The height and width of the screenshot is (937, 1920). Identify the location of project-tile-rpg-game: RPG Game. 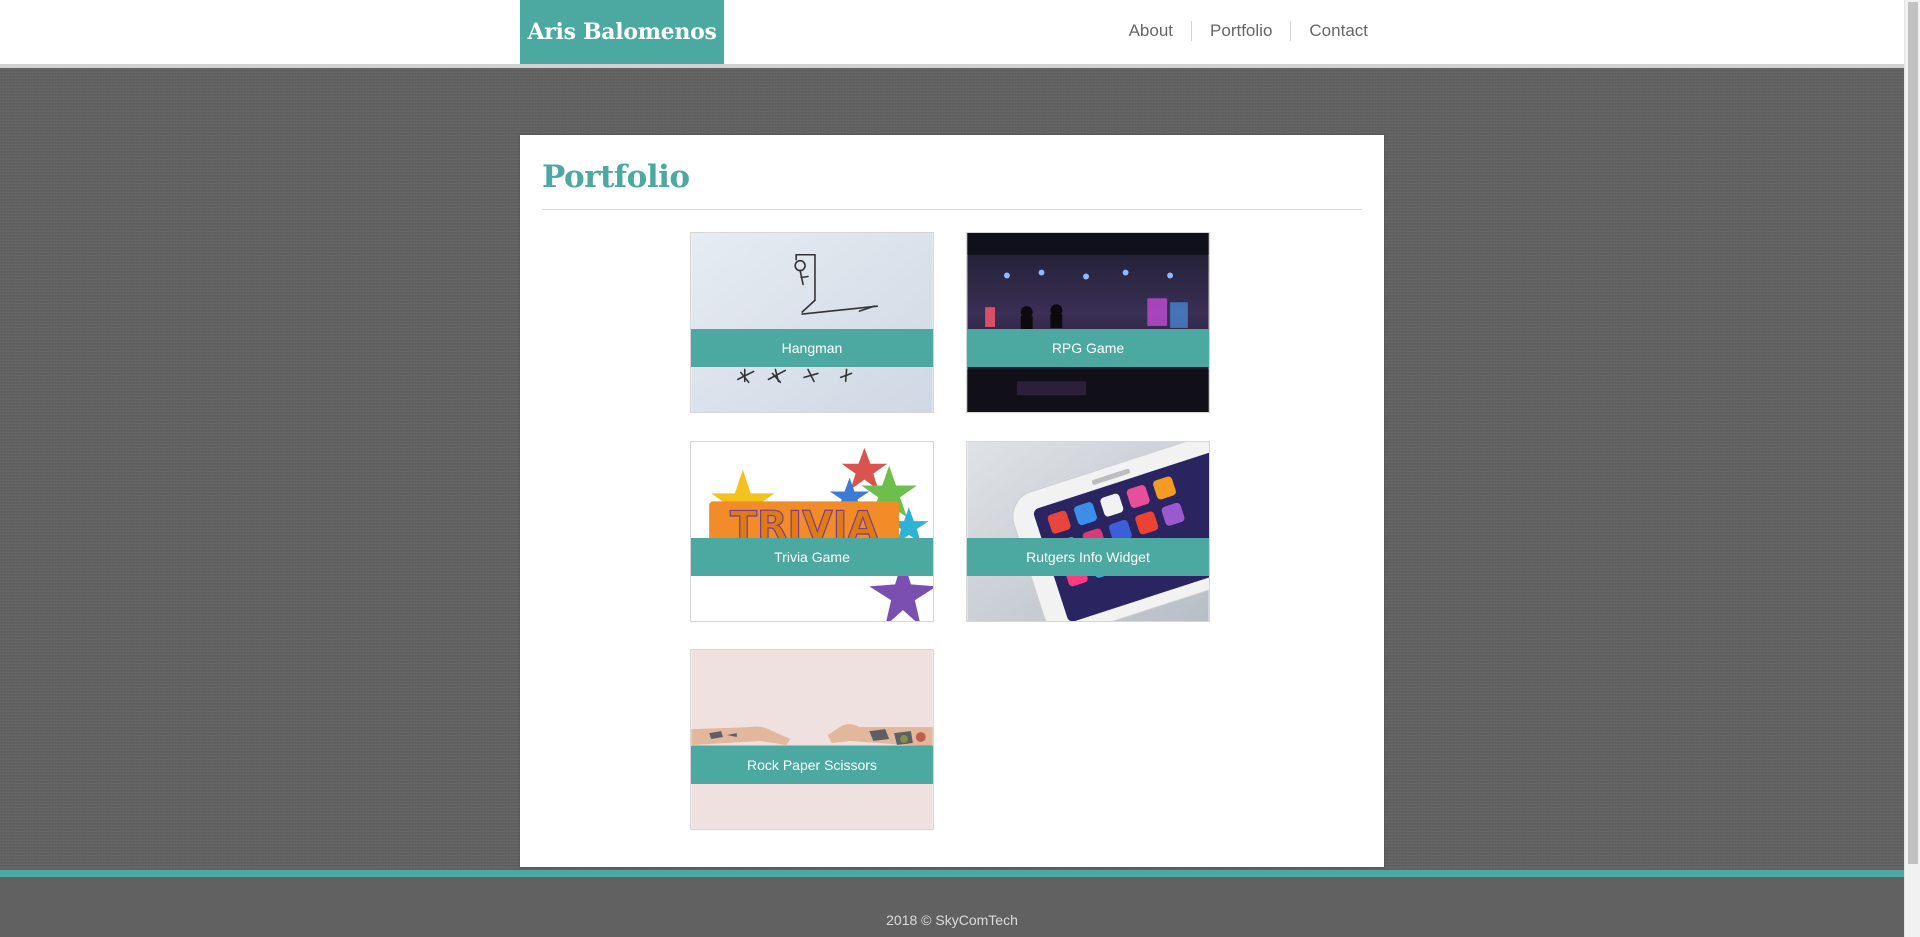
(1088, 322).